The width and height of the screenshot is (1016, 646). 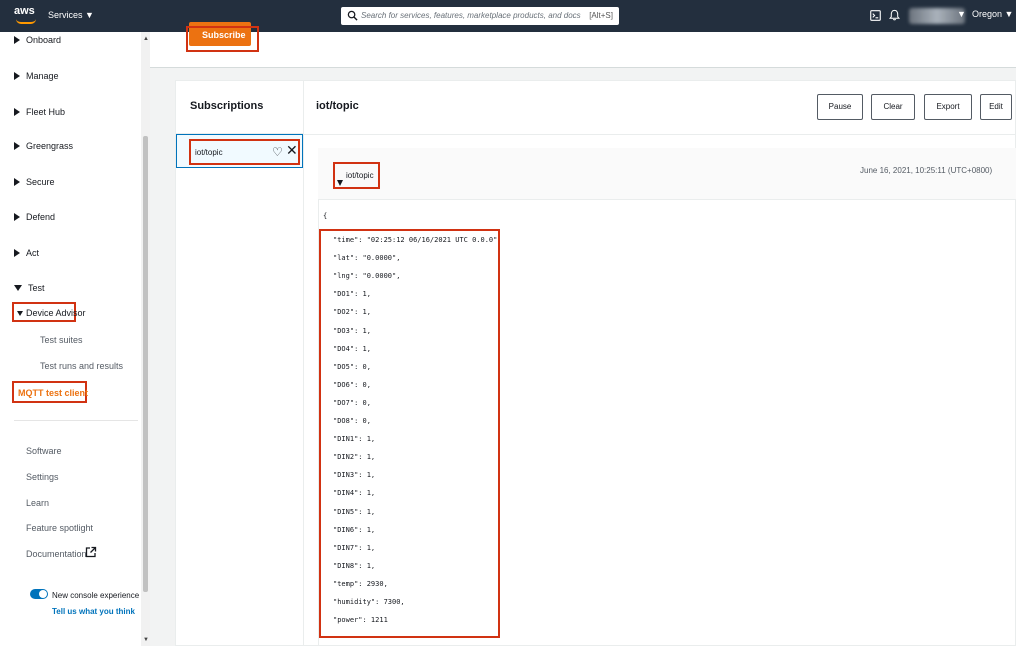 I want to click on sidebar-divider, so click(x=76, y=420).